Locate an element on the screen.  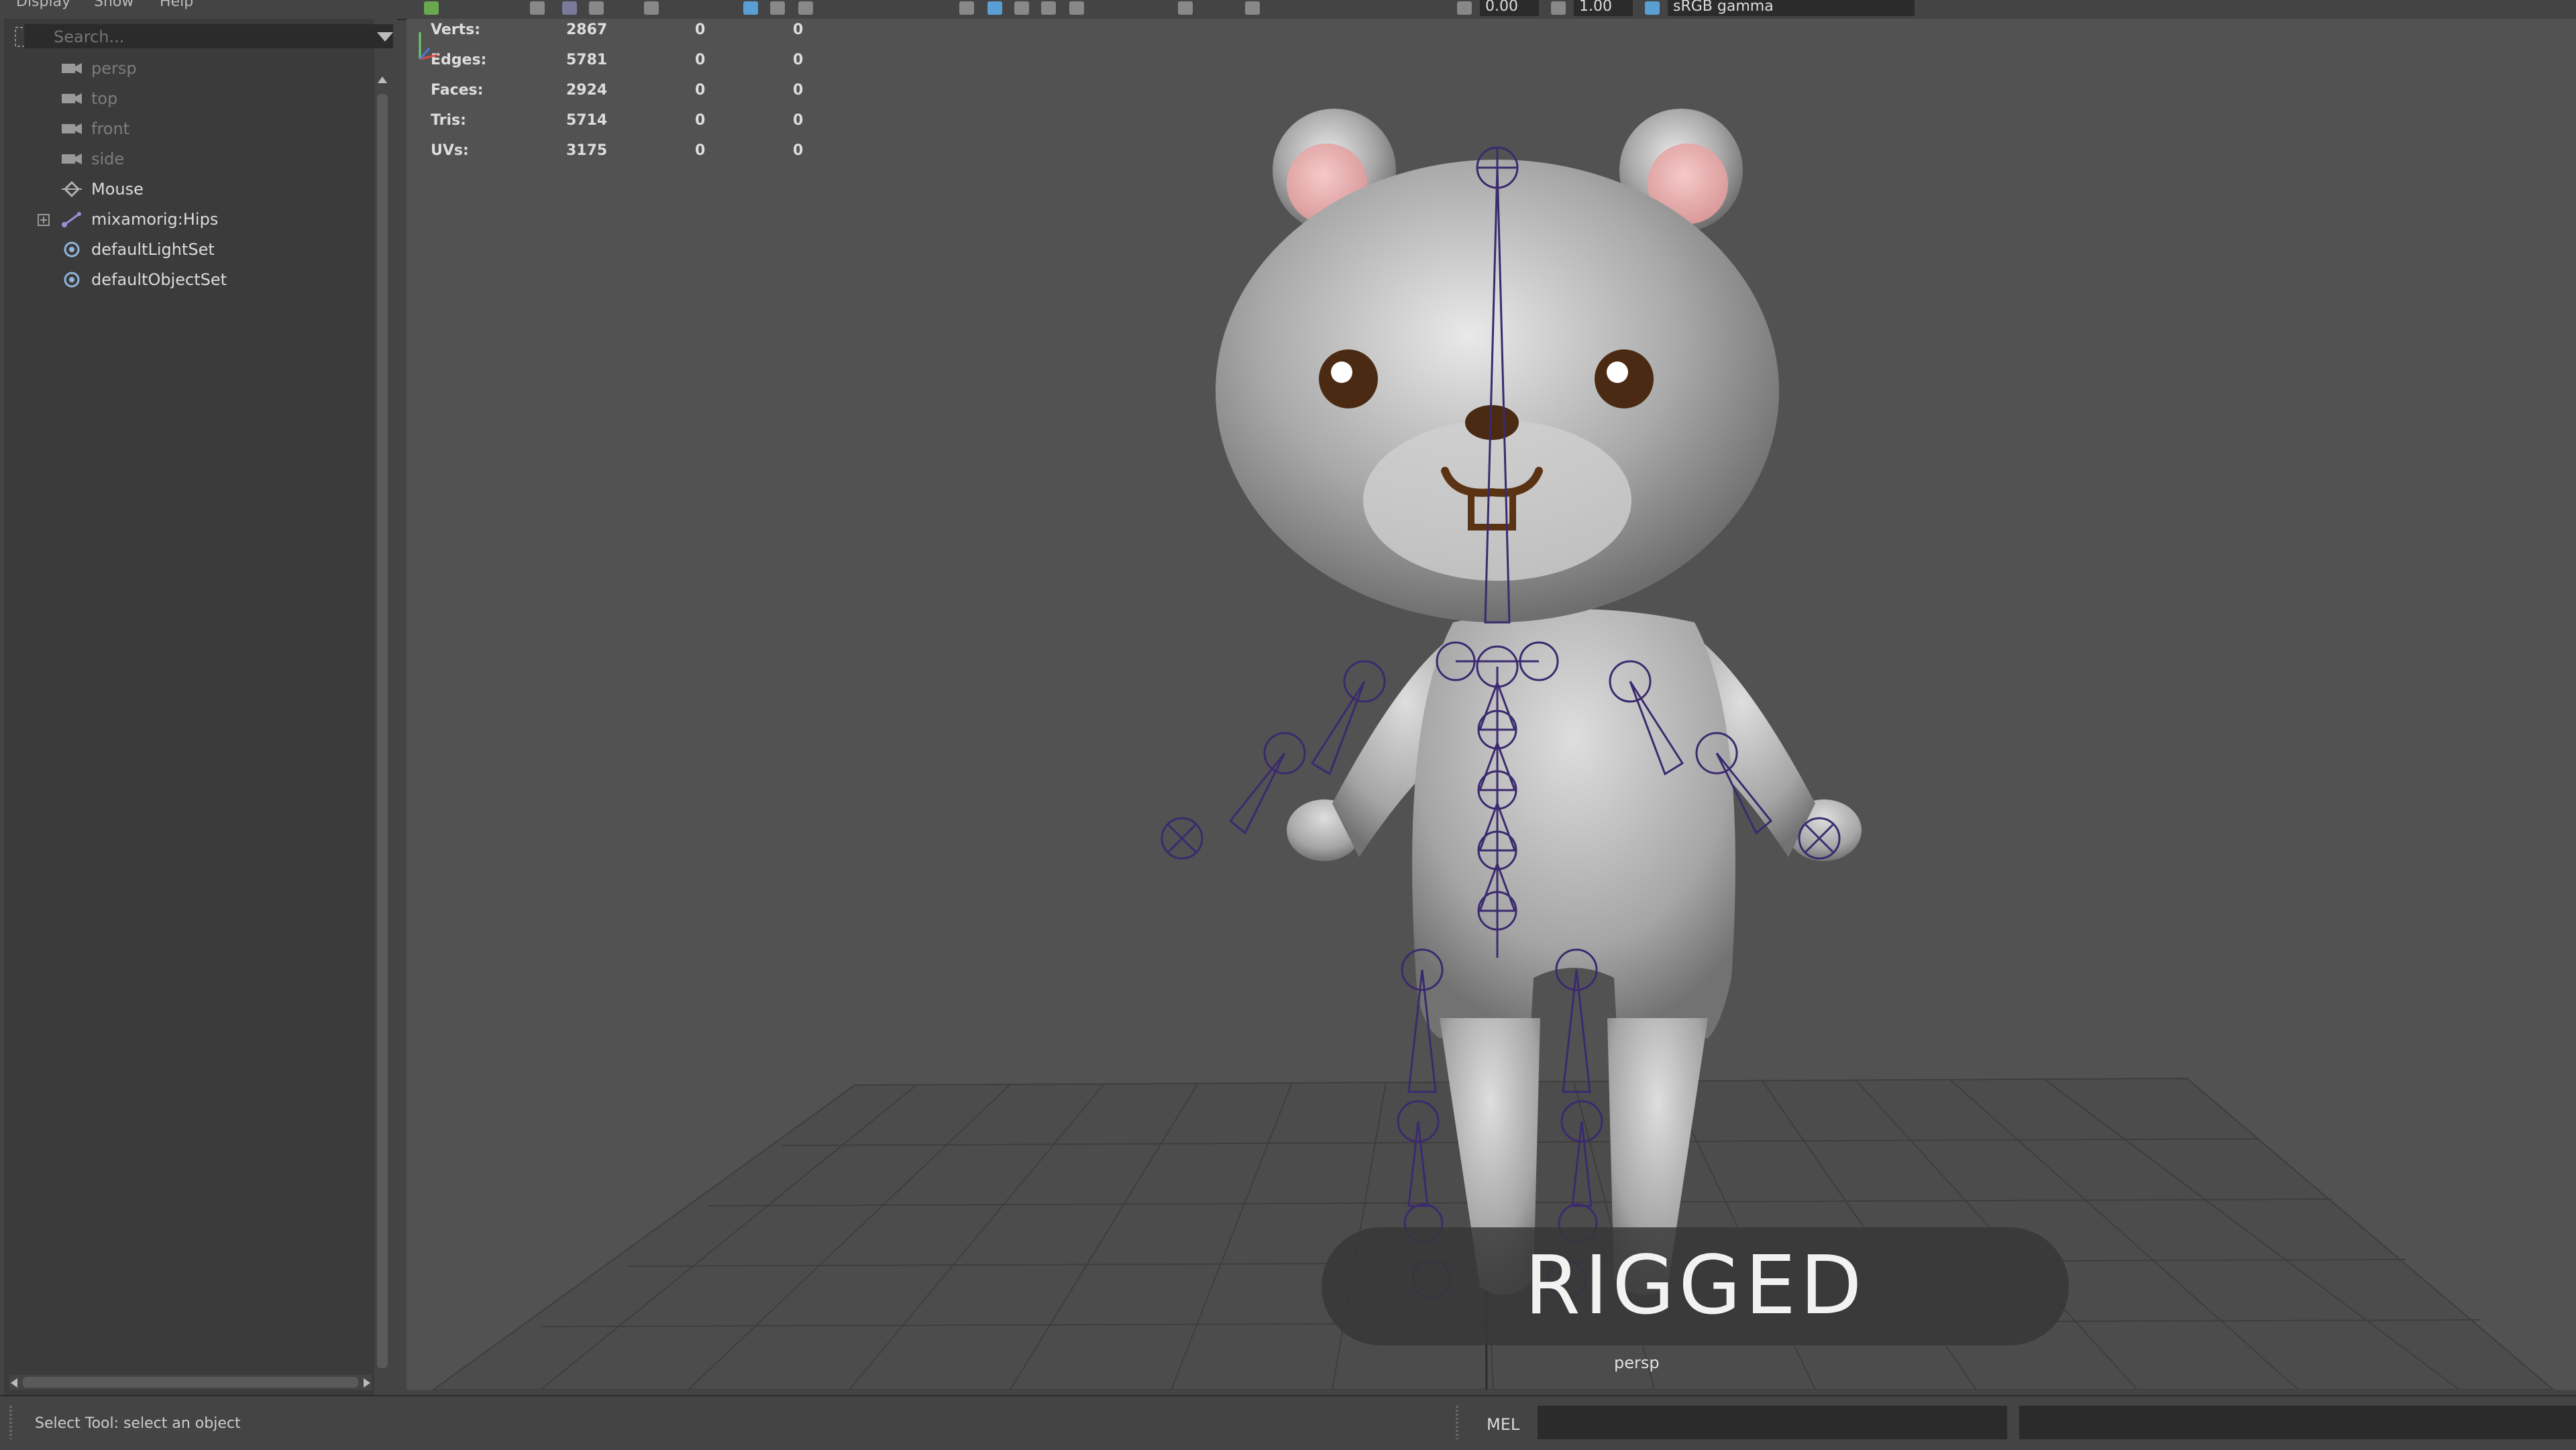
color-management-icon is located at coordinates (1652, 8).